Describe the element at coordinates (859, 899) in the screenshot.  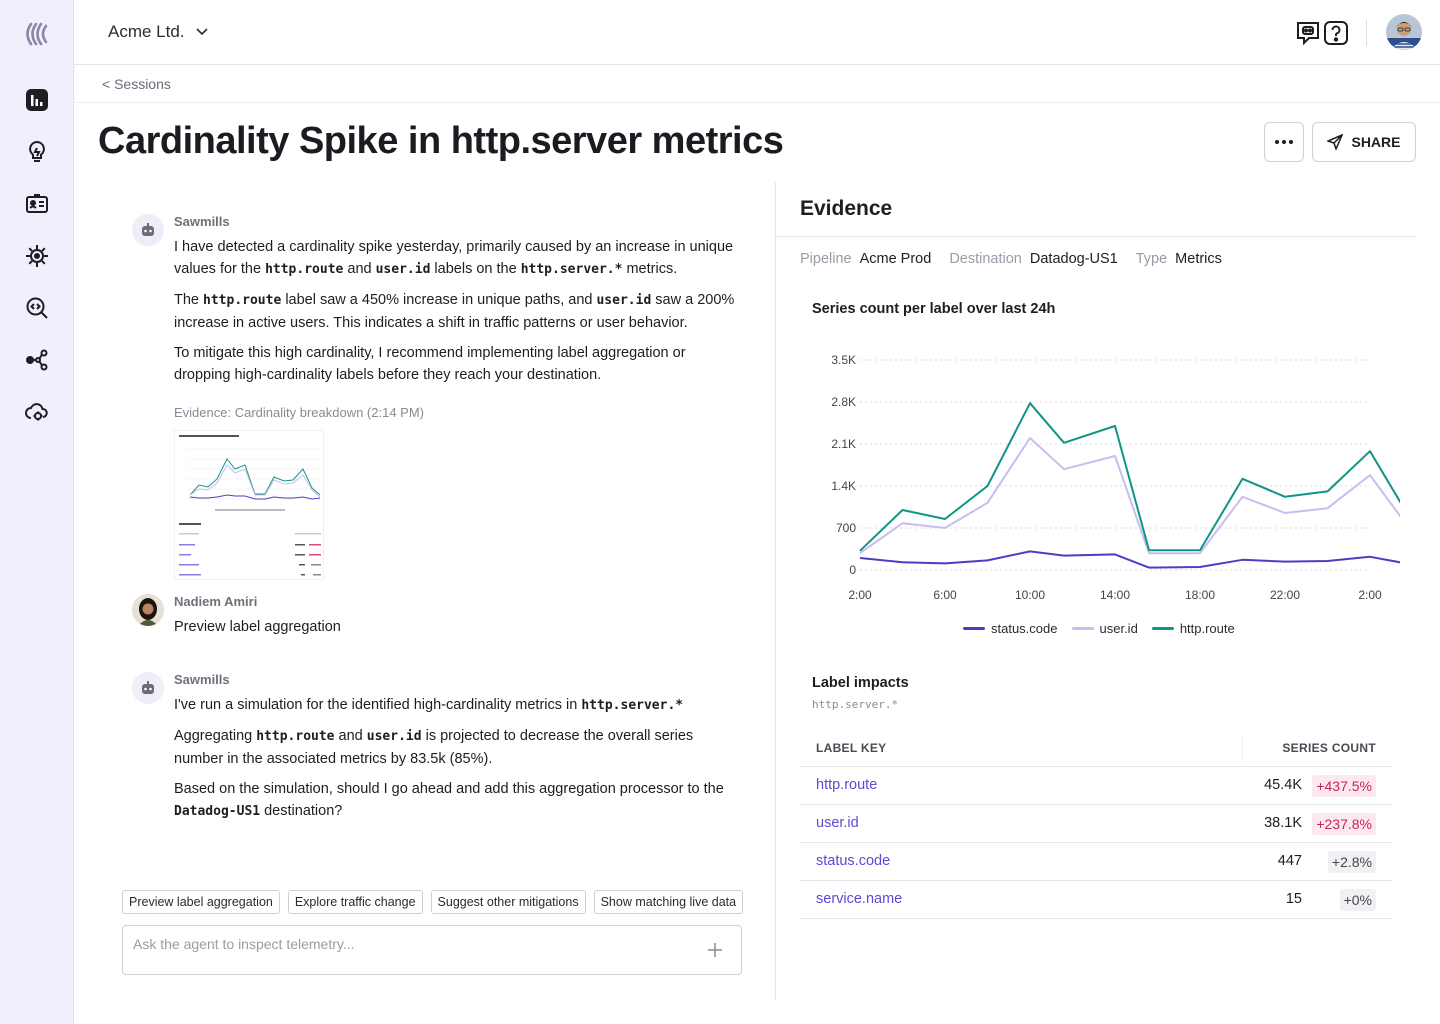
I see `label-key-link: service.name` at that location.